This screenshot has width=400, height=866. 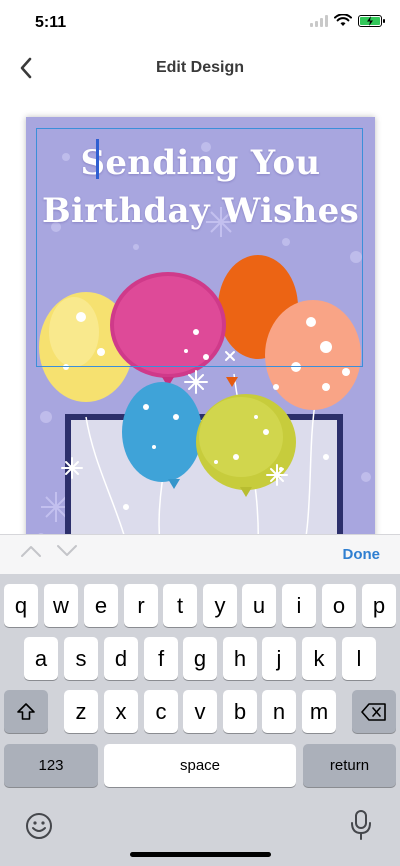 What do you see at coordinates (200, 23) in the screenshot?
I see `status-bar: 5:11` at bounding box center [200, 23].